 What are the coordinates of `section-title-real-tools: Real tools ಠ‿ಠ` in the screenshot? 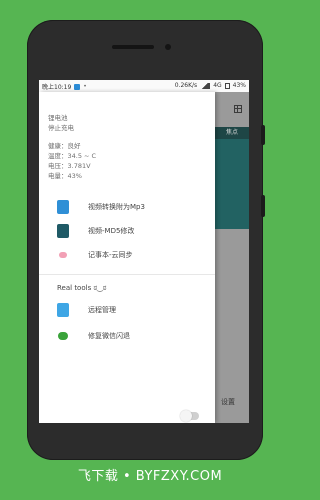 It's located at (82, 288).